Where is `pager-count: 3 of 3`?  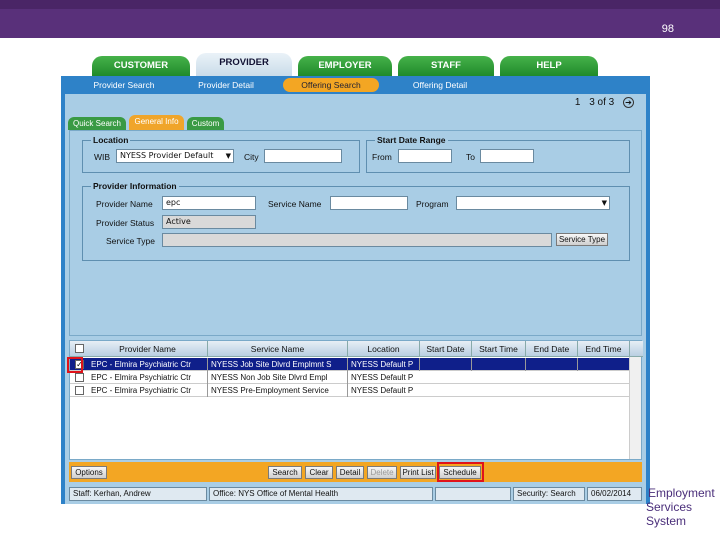 pager-count: 3 of 3 is located at coordinates (602, 102).